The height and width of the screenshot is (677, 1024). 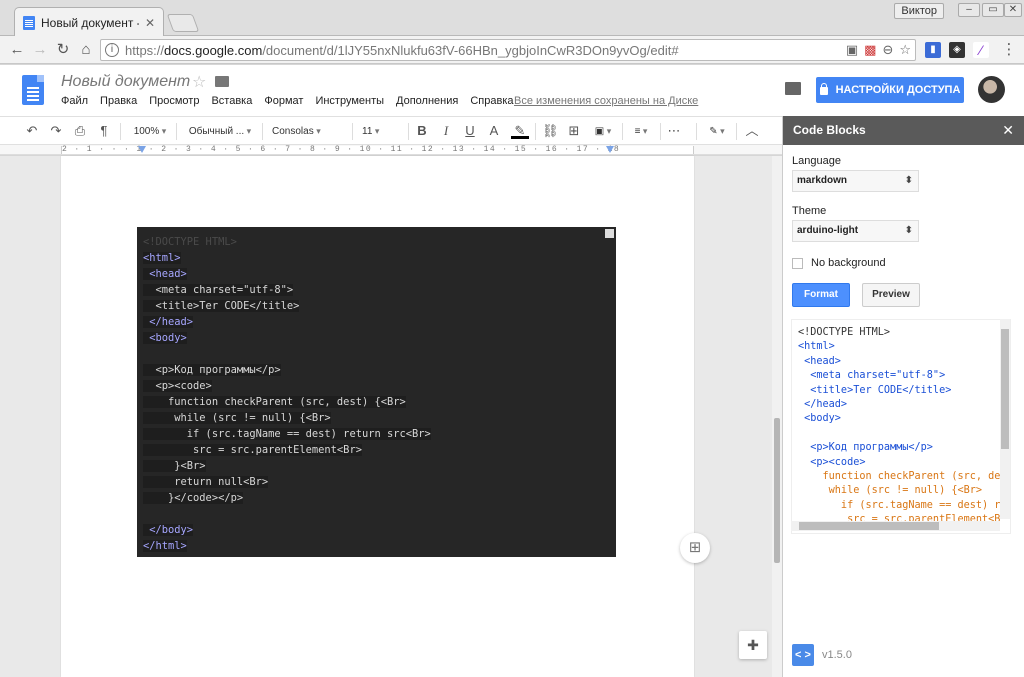 What do you see at coordinates (753, 645) in the screenshot?
I see `explore-button: ✚` at bounding box center [753, 645].